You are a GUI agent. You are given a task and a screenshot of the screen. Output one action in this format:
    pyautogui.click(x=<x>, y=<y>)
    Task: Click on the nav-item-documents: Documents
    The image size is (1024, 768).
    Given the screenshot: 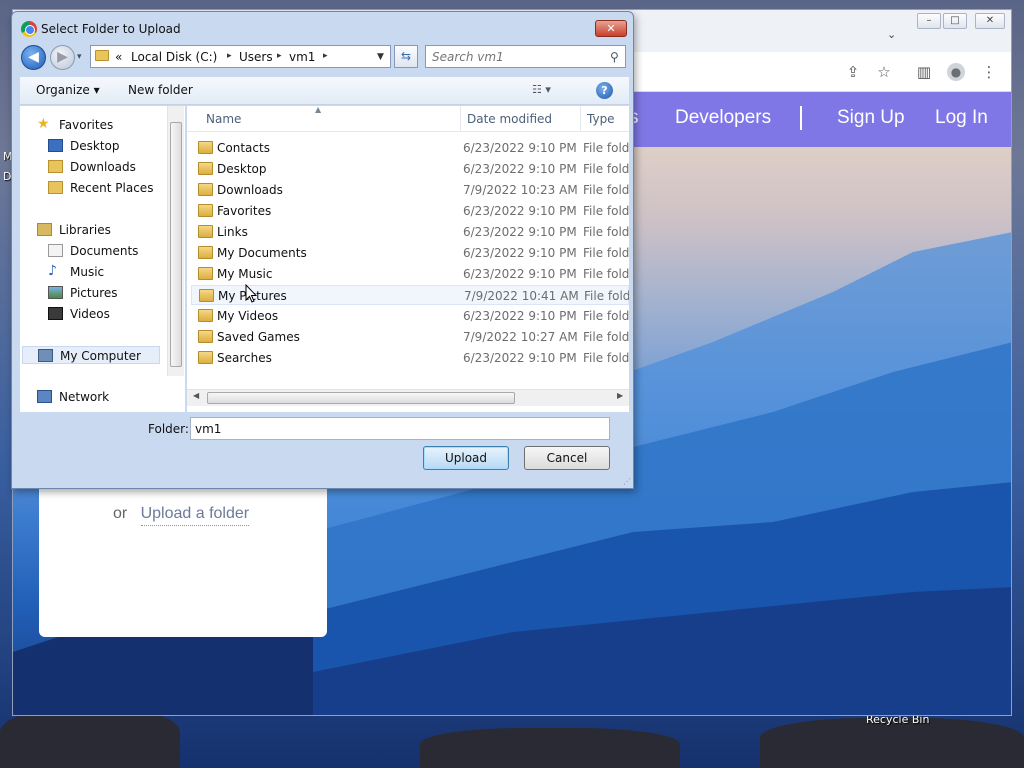 What is the action you would take?
    pyautogui.click(x=93, y=251)
    